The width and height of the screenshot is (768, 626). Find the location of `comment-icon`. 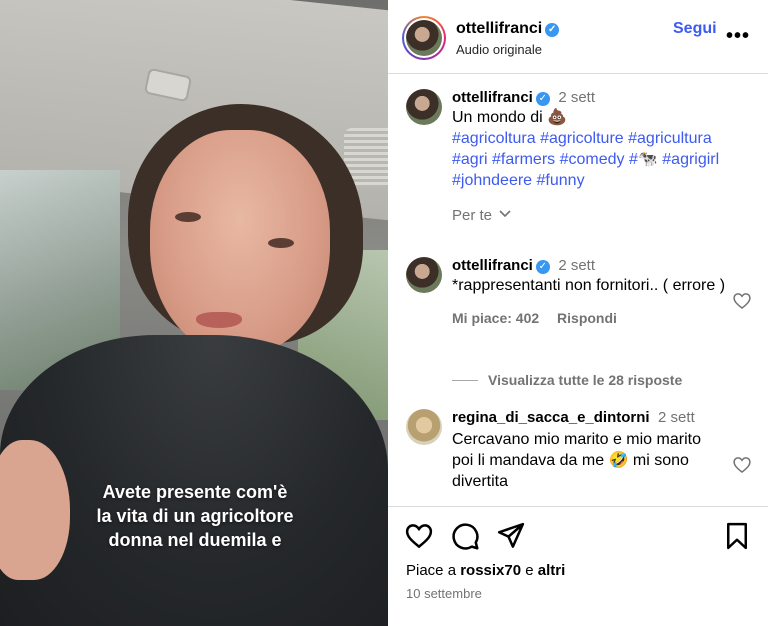

comment-icon is located at coordinates (465, 536).